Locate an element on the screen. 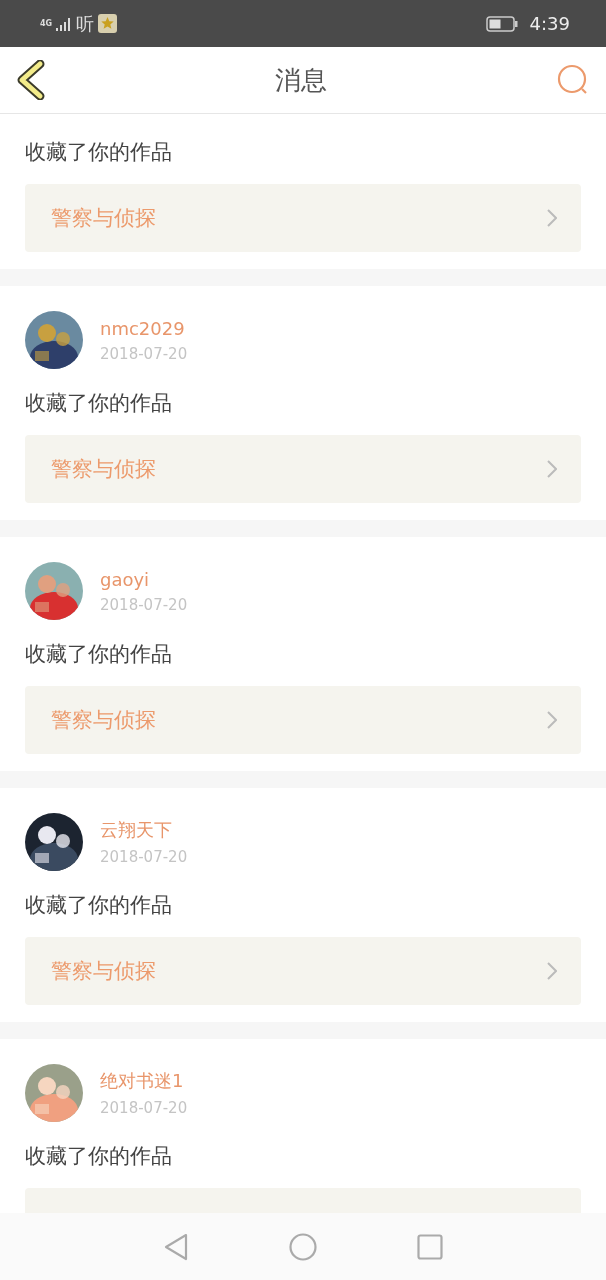 The image size is (606, 1280). user-name: 云翔天下 is located at coordinates (144, 830).